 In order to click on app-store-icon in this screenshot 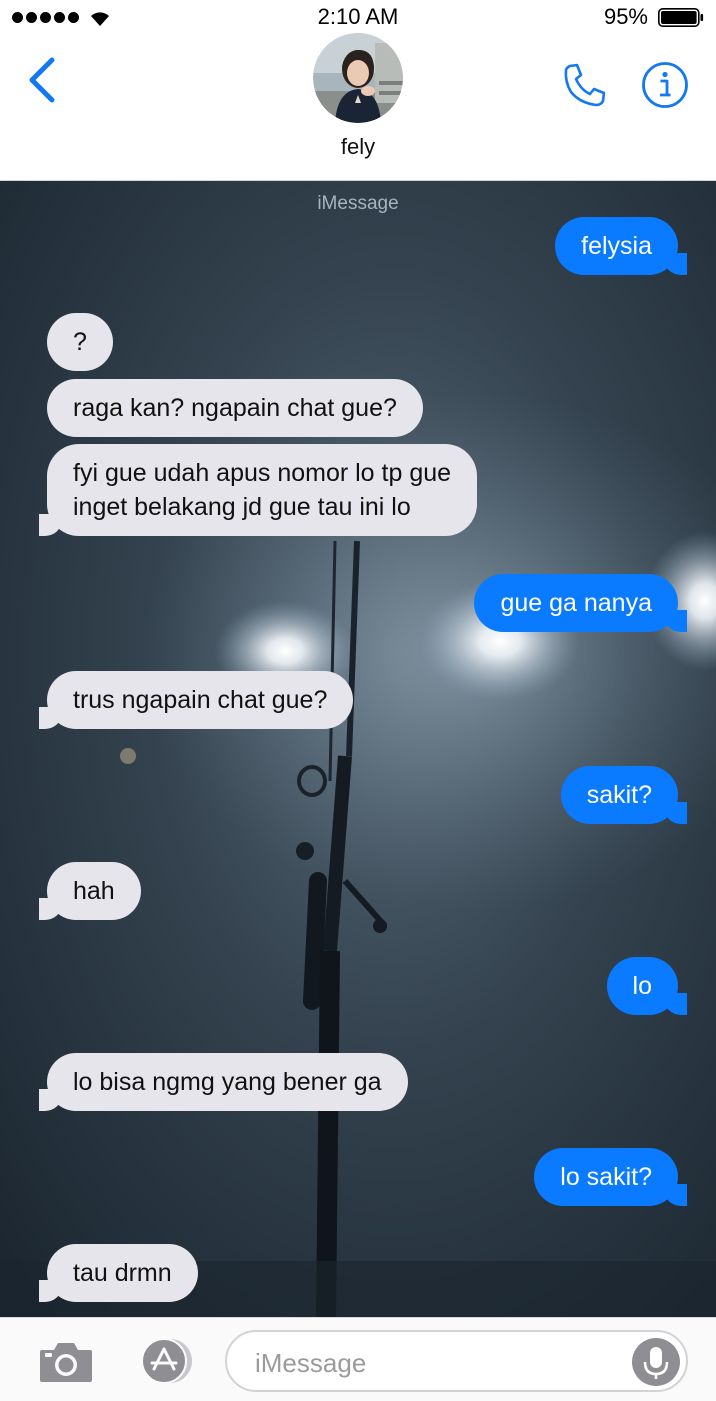, I will do `click(166, 1361)`.